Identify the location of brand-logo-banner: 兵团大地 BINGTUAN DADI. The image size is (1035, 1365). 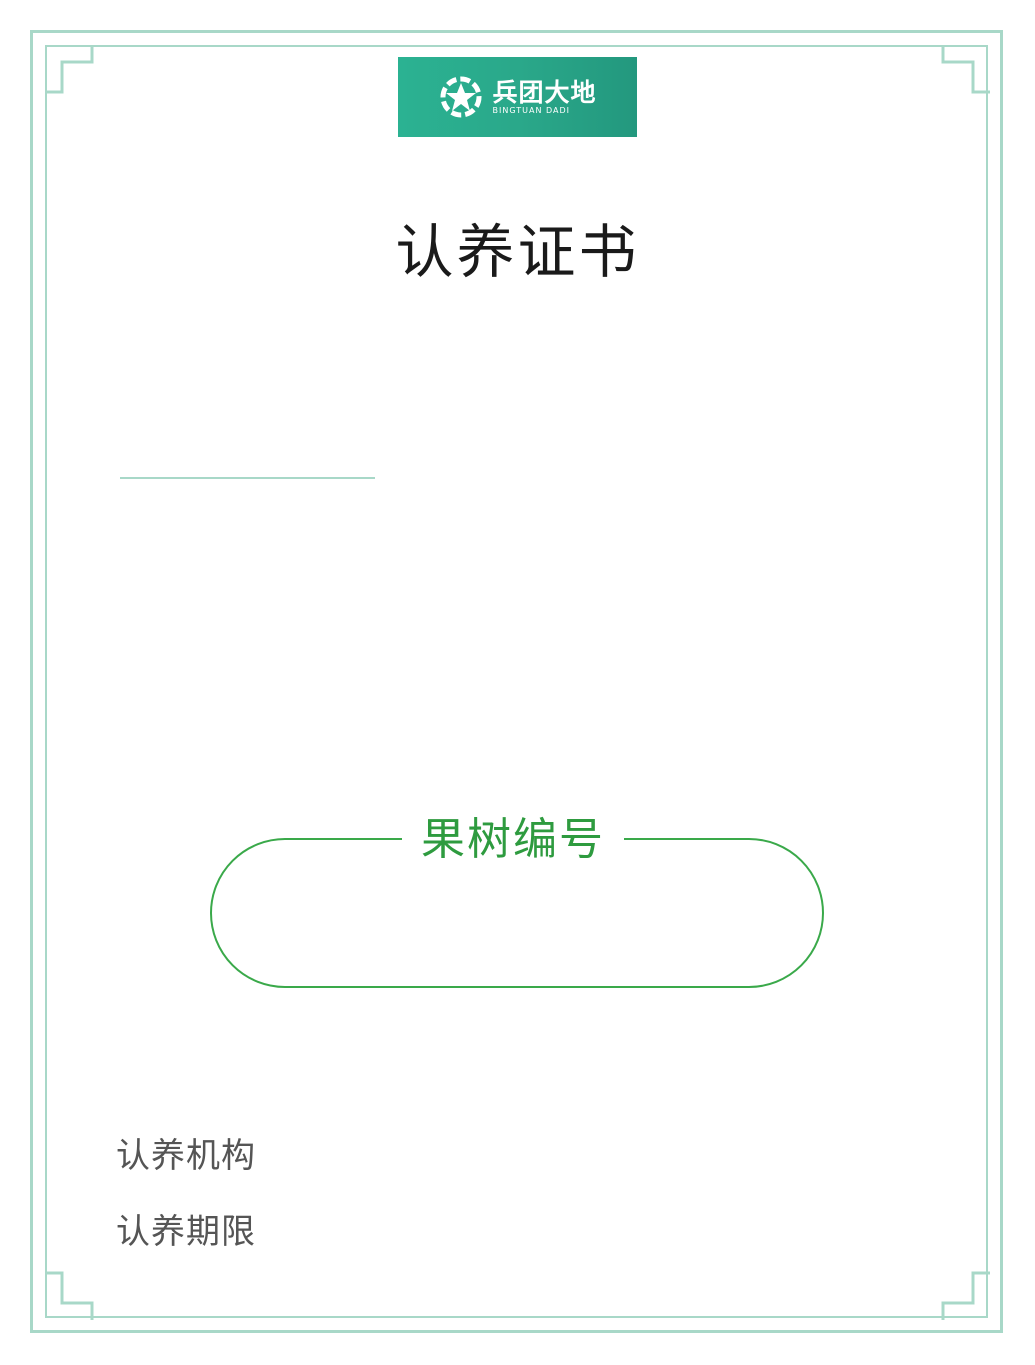
(517, 97).